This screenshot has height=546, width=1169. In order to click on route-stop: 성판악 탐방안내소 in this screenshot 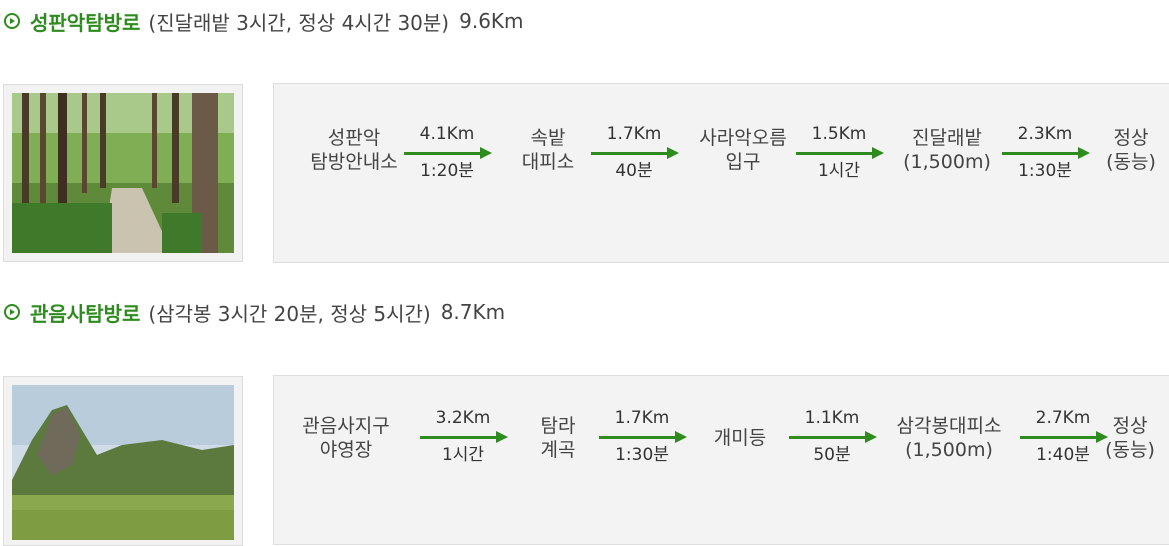, I will do `click(354, 150)`.